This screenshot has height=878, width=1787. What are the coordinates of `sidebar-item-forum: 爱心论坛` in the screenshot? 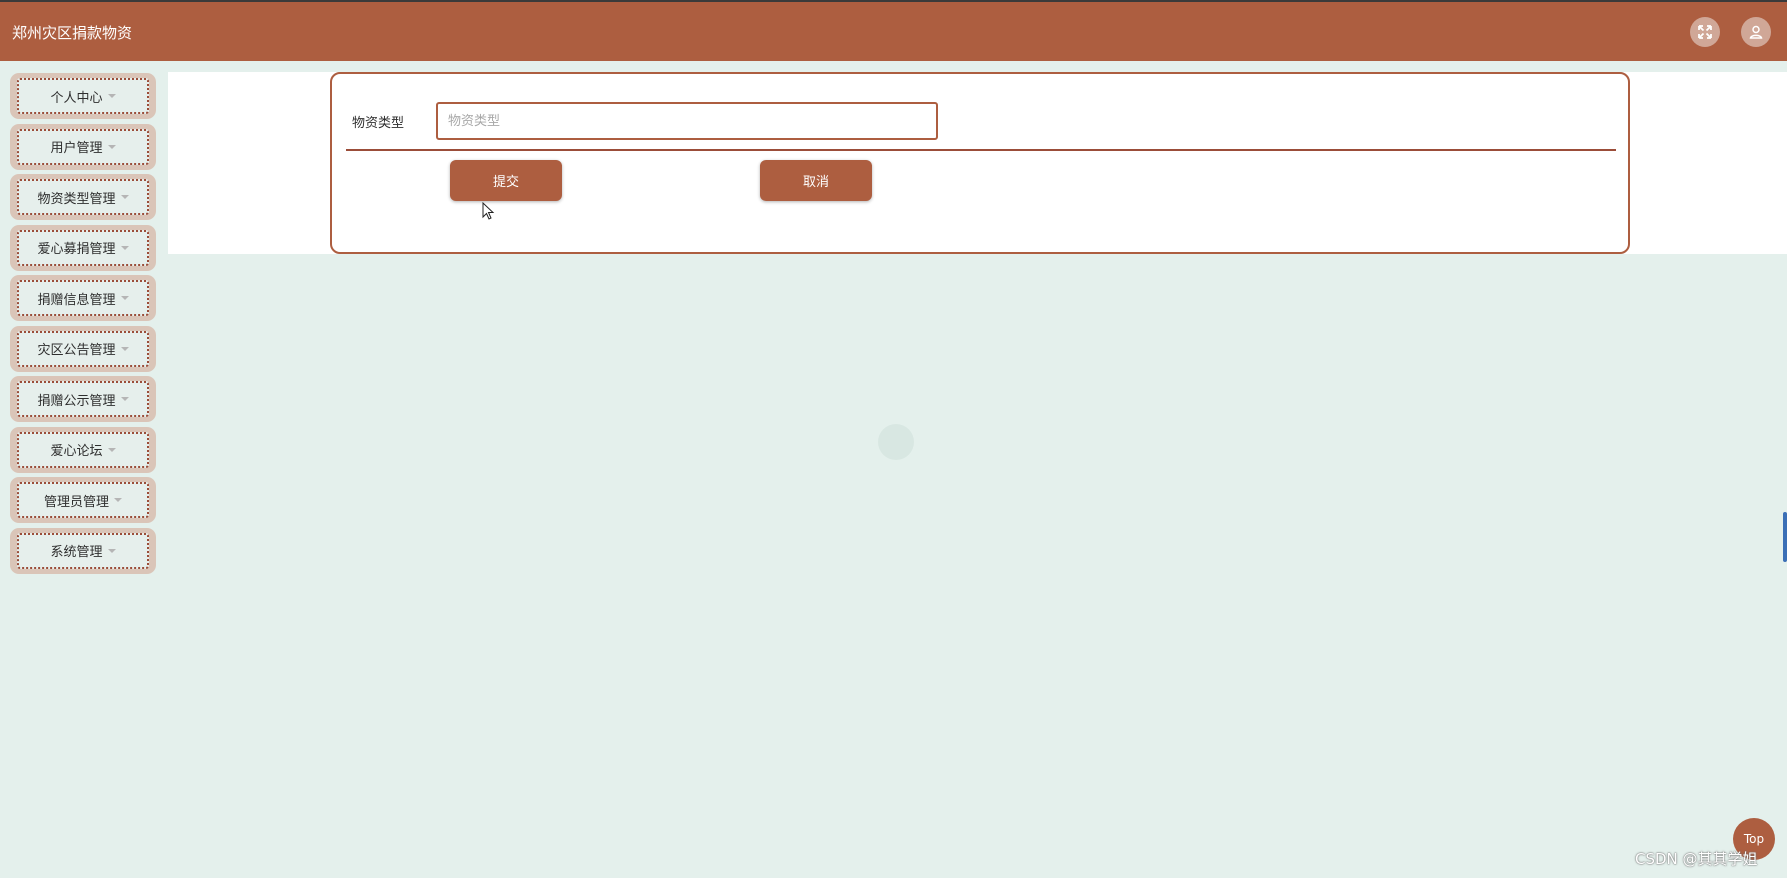 It's located at (83, 449).